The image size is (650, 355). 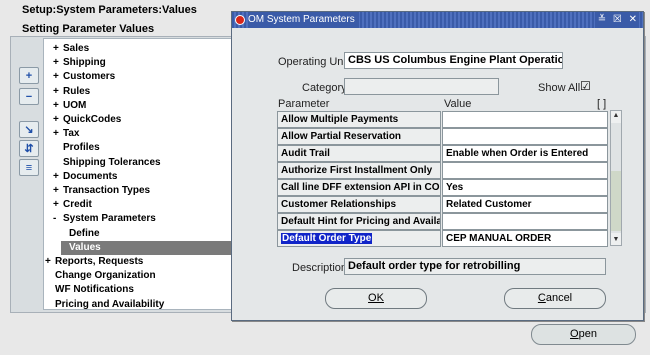 I want to click on parameter-cell: Default Order Type, so click(x=359, y=238).